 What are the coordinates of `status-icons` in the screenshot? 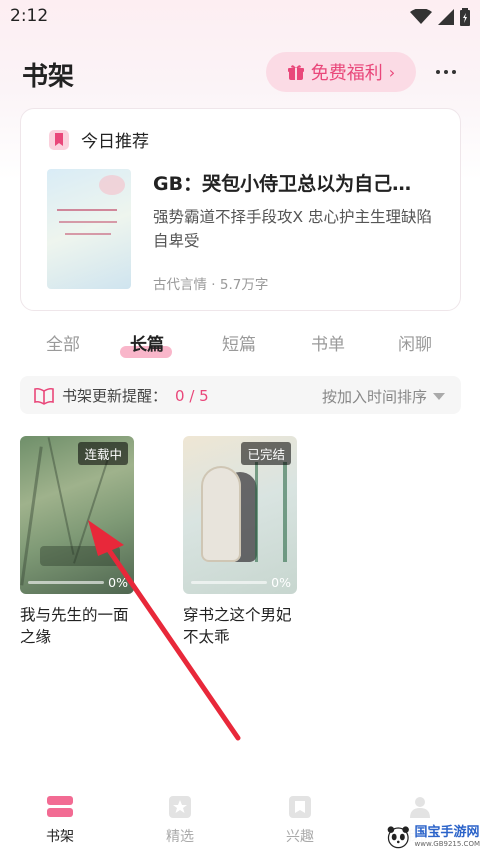 It's located at (440, 17).